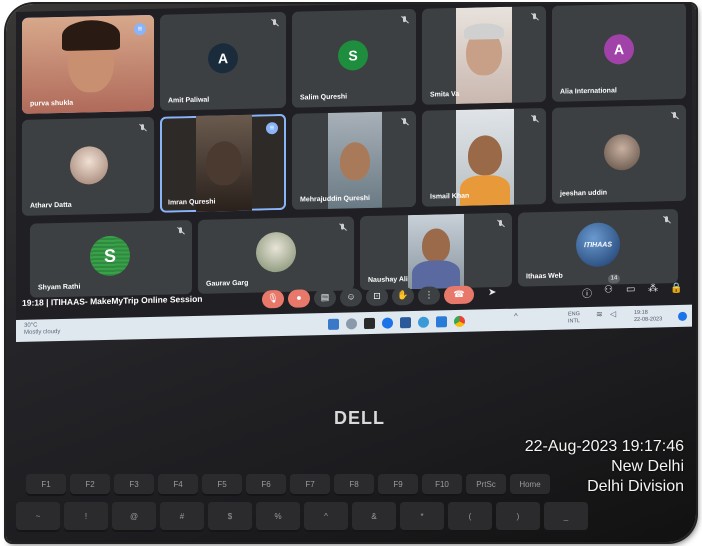 Image resolution: width=702 pixels, height=546 pixels. What do you see at coordinates (588, 91) in the screenshot?
I see `participant-name: Alia International` at bounding box center [588, 91].